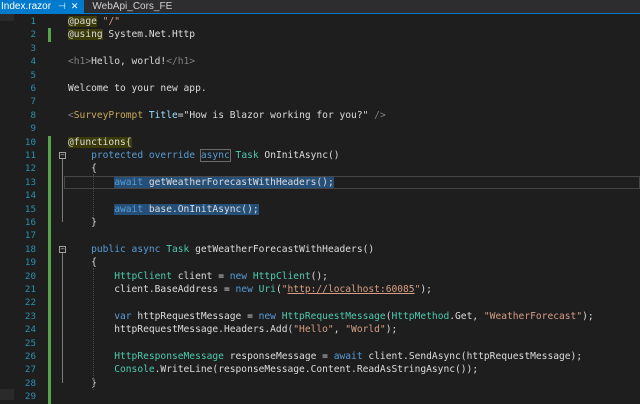 Image resolution: width=640 pixels, height=404 pixels. I want to click on line-number: 26, so click(30, 356).